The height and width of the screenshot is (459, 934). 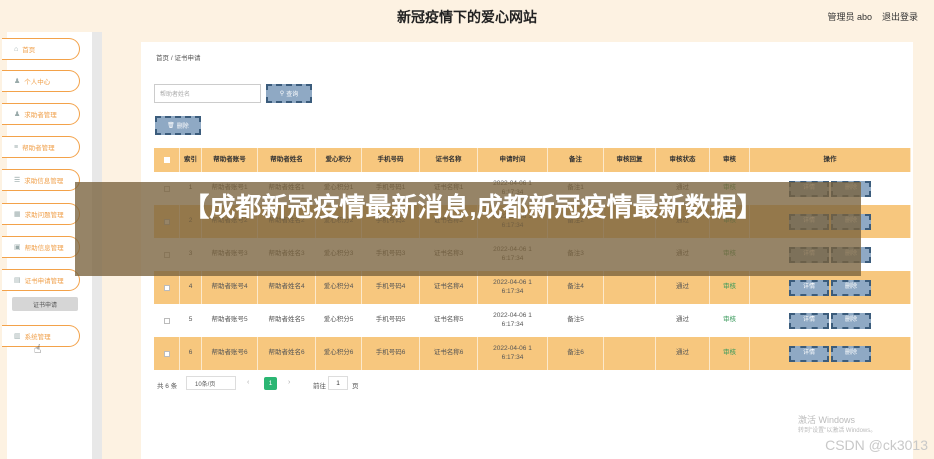 I want to click on search-button: ⚲ 查询, so click(x=289, y=93).